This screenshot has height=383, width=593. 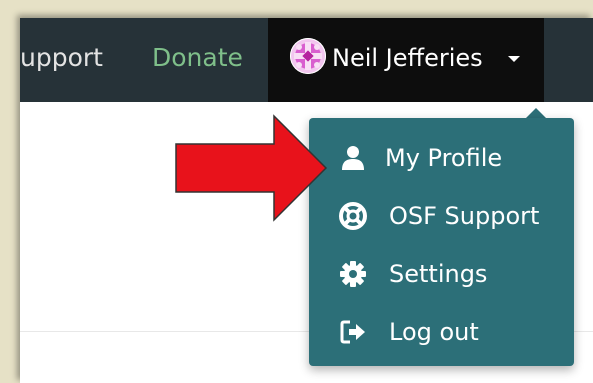 What do you see at coordinates (353, 274) in the screenshot?
I see `gear-icon` at bounding box center [353, 274].